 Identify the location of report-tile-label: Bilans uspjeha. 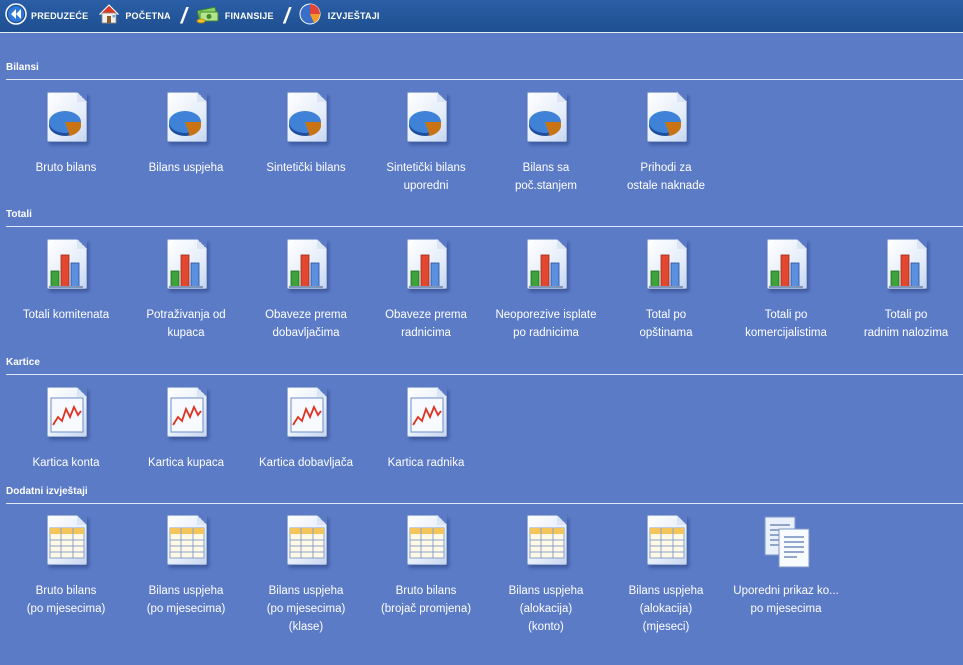
(186, 168).